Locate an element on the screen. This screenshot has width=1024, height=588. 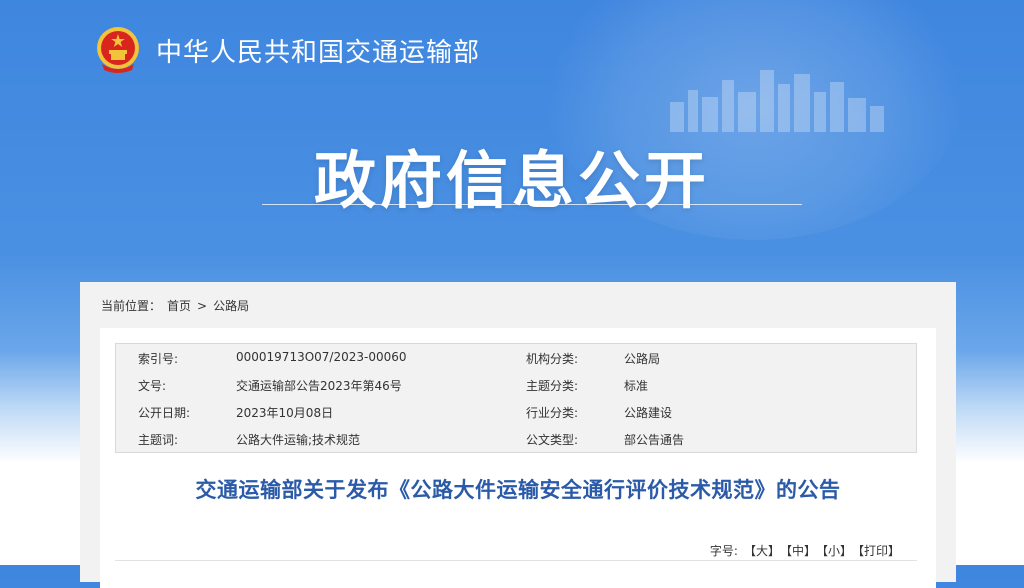
meta-value-index: 000019713O07/2023-00060 is located at coordinates (321, 357).